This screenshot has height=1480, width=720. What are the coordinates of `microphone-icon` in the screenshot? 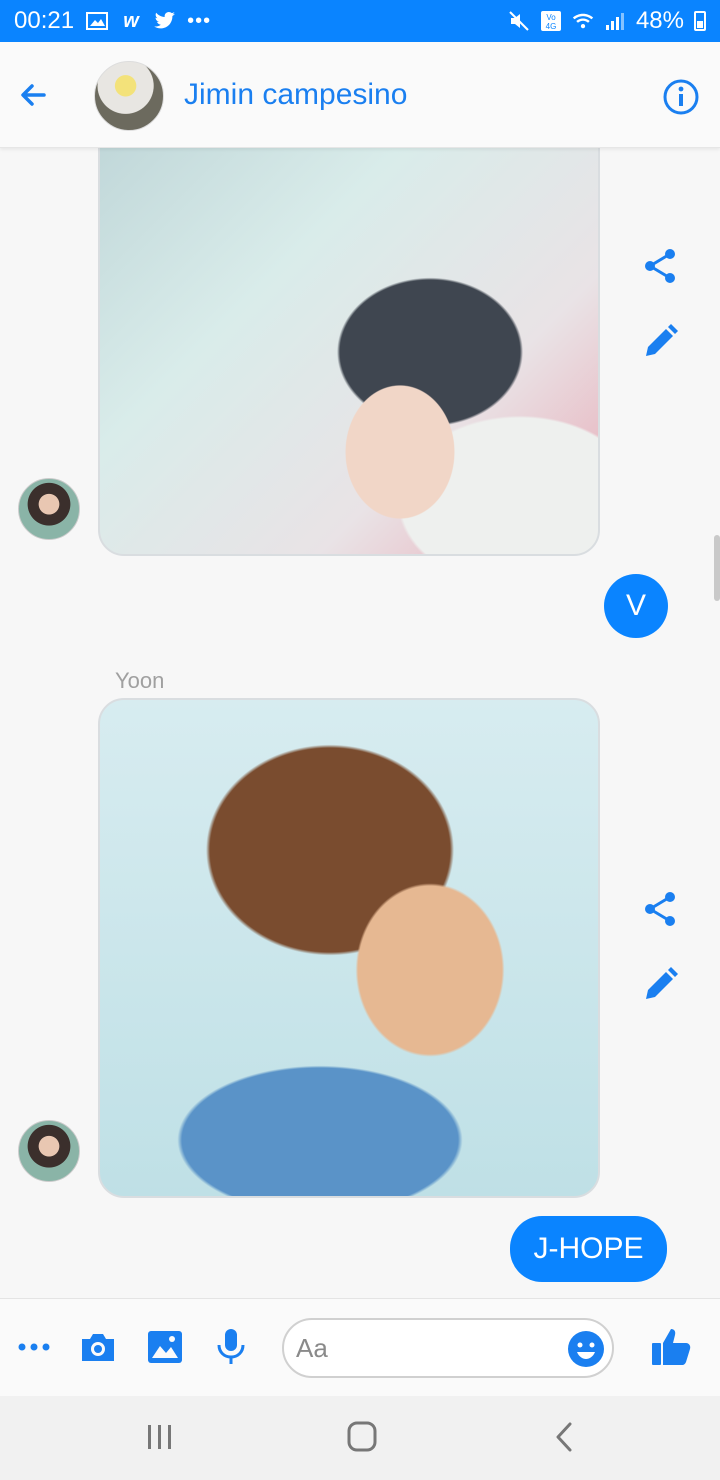 It's located at (231, 1347).